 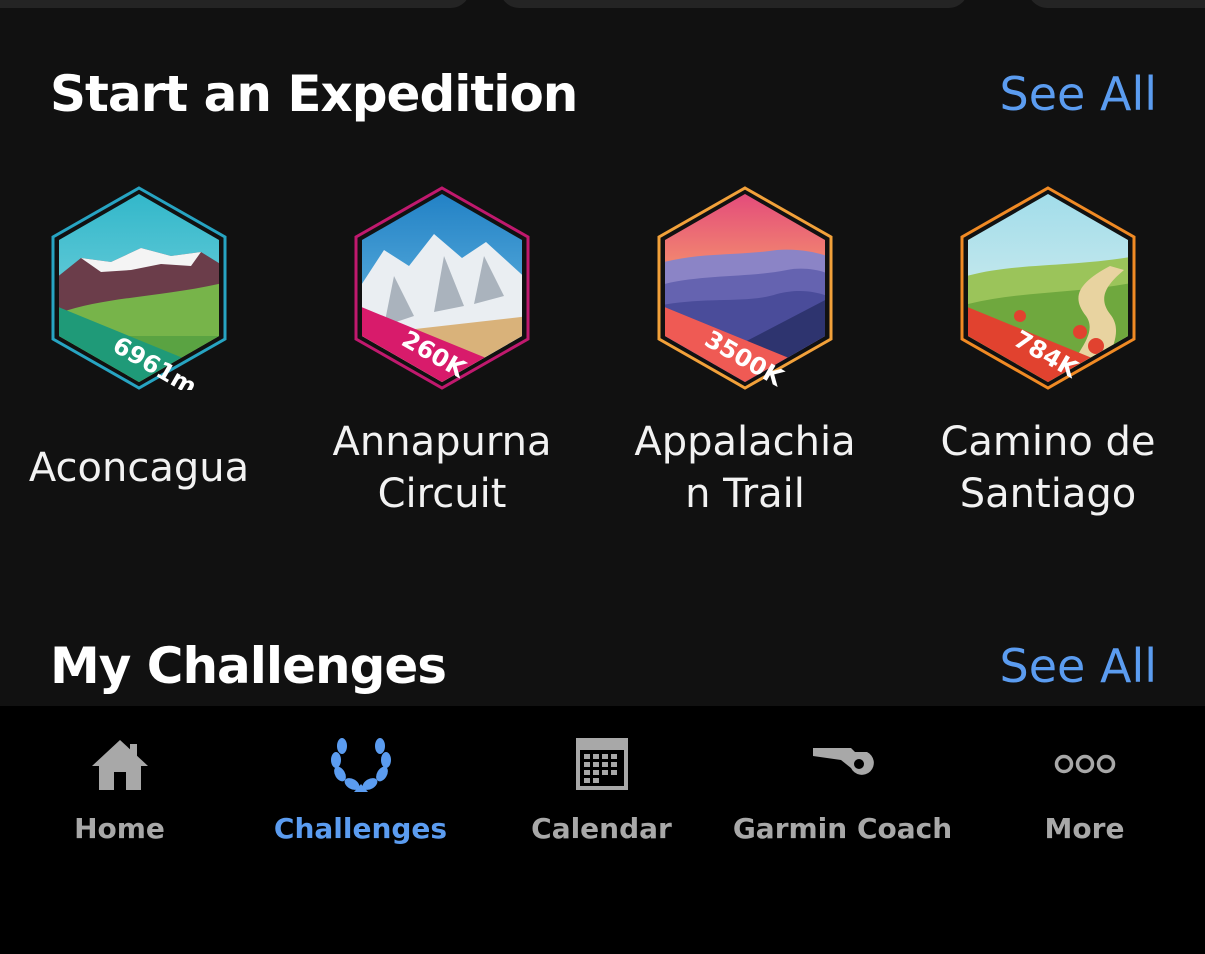 What do you see at coordinates (1048, 442) in the screenshot?
I see `expedition-name: Camino de` at bounding box center [1048, 442].